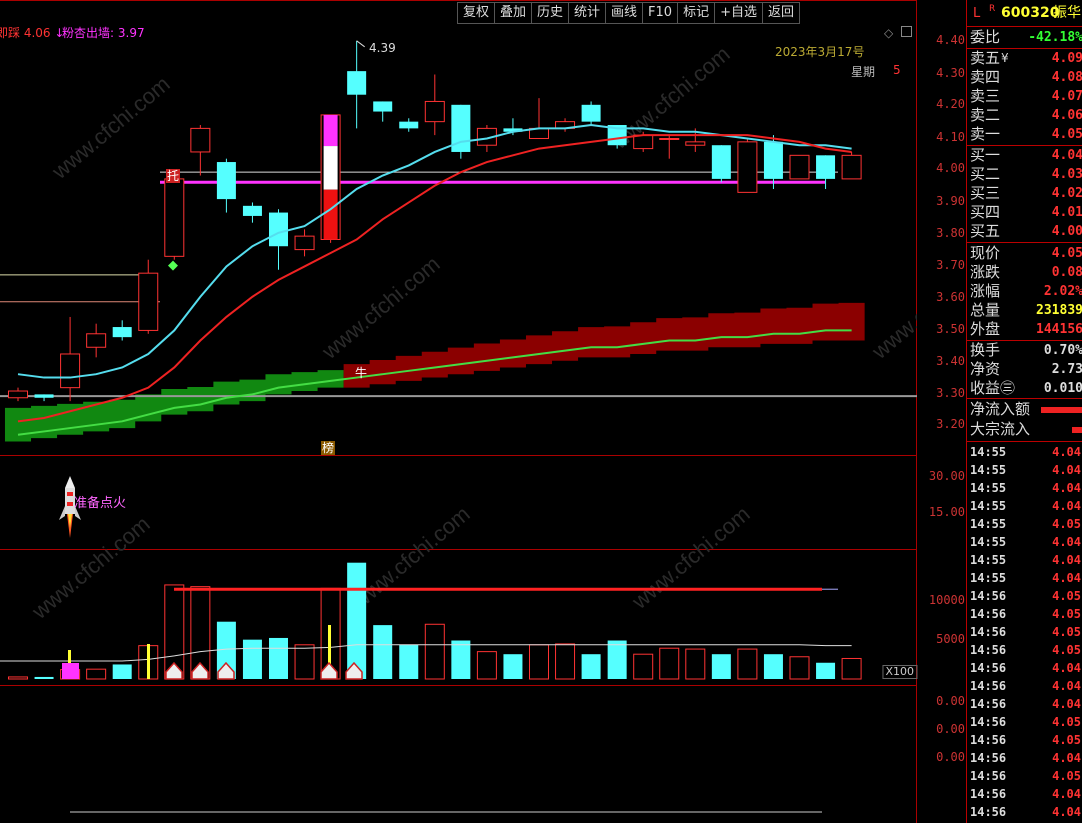 Image resolution: width=1082 pixels, height=823 pixels. What do you see at coordinates (1000, 429) in the screenshot?
I see `flow-row-label: 大宗流入` at bounding box center [1000, 429].